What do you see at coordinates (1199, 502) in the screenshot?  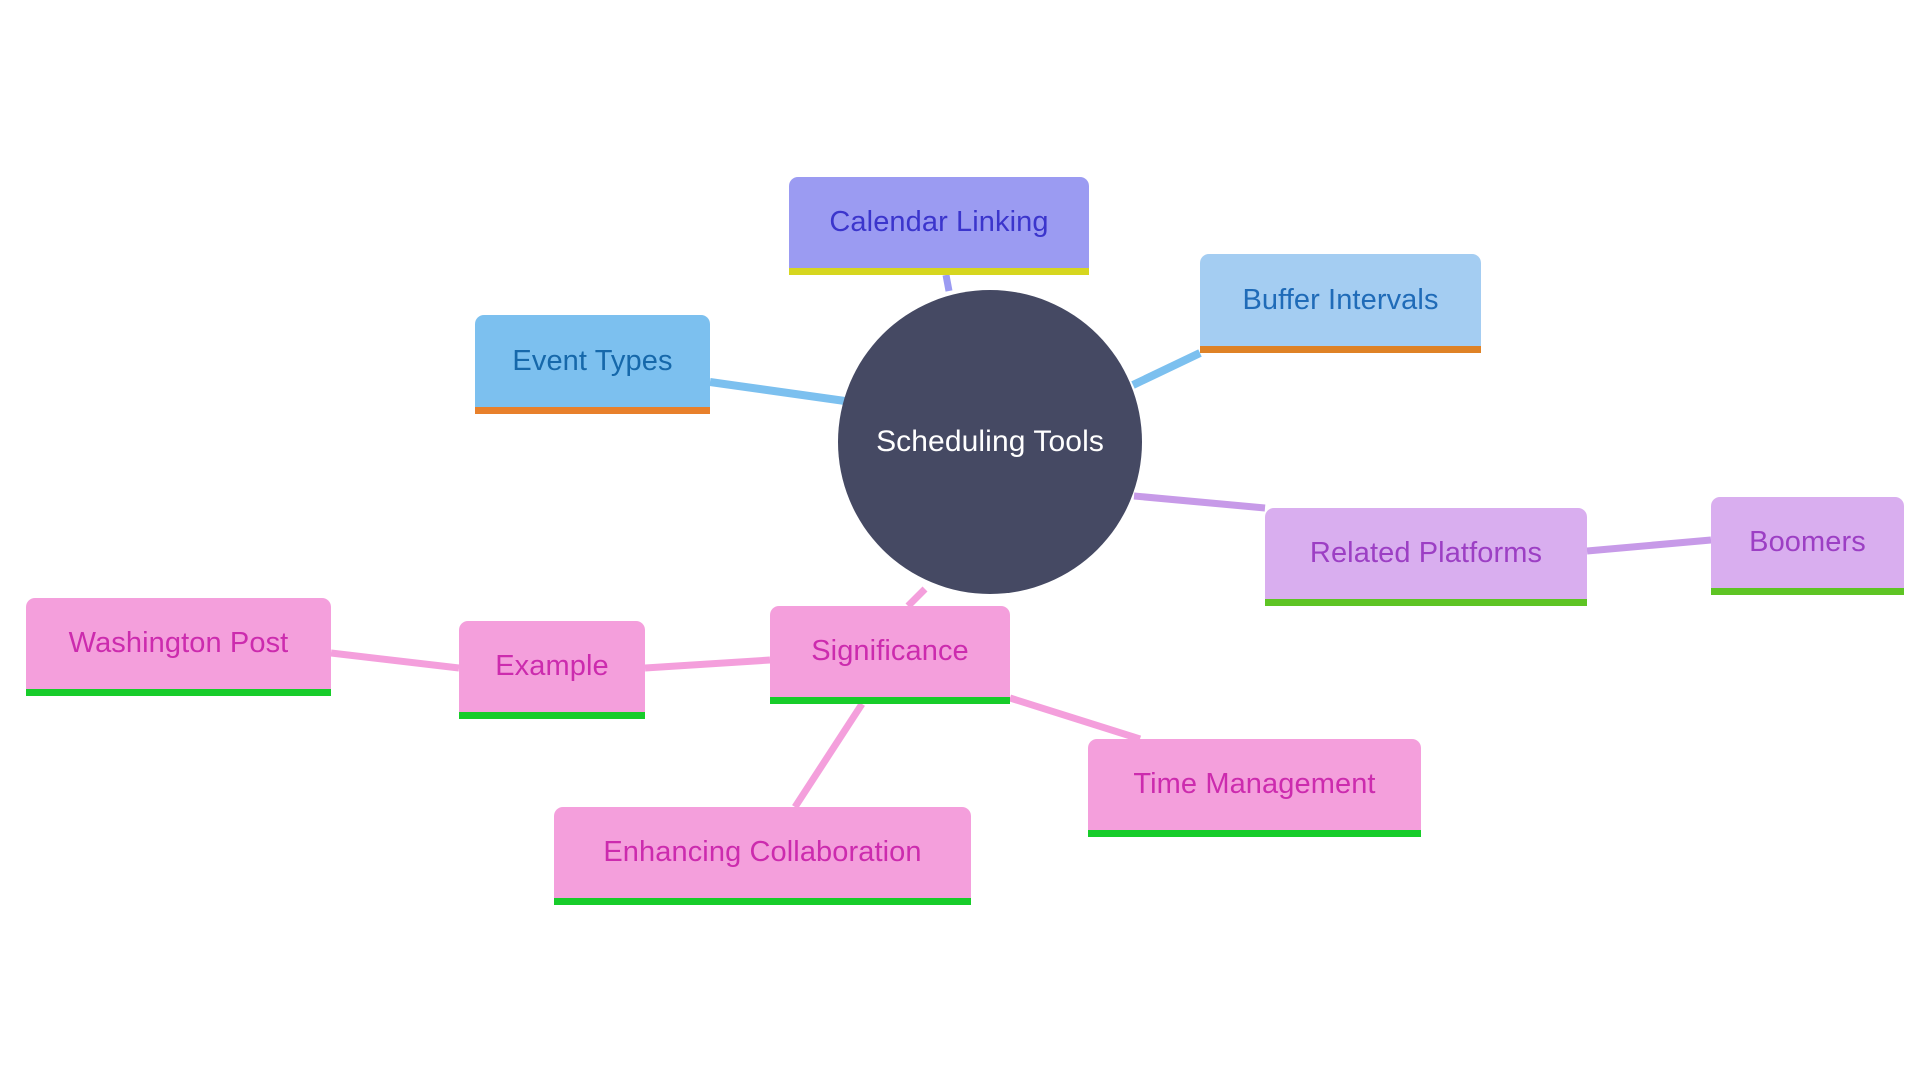 I see `edge-root-related-platforms` at bounding box center [1199, 502].